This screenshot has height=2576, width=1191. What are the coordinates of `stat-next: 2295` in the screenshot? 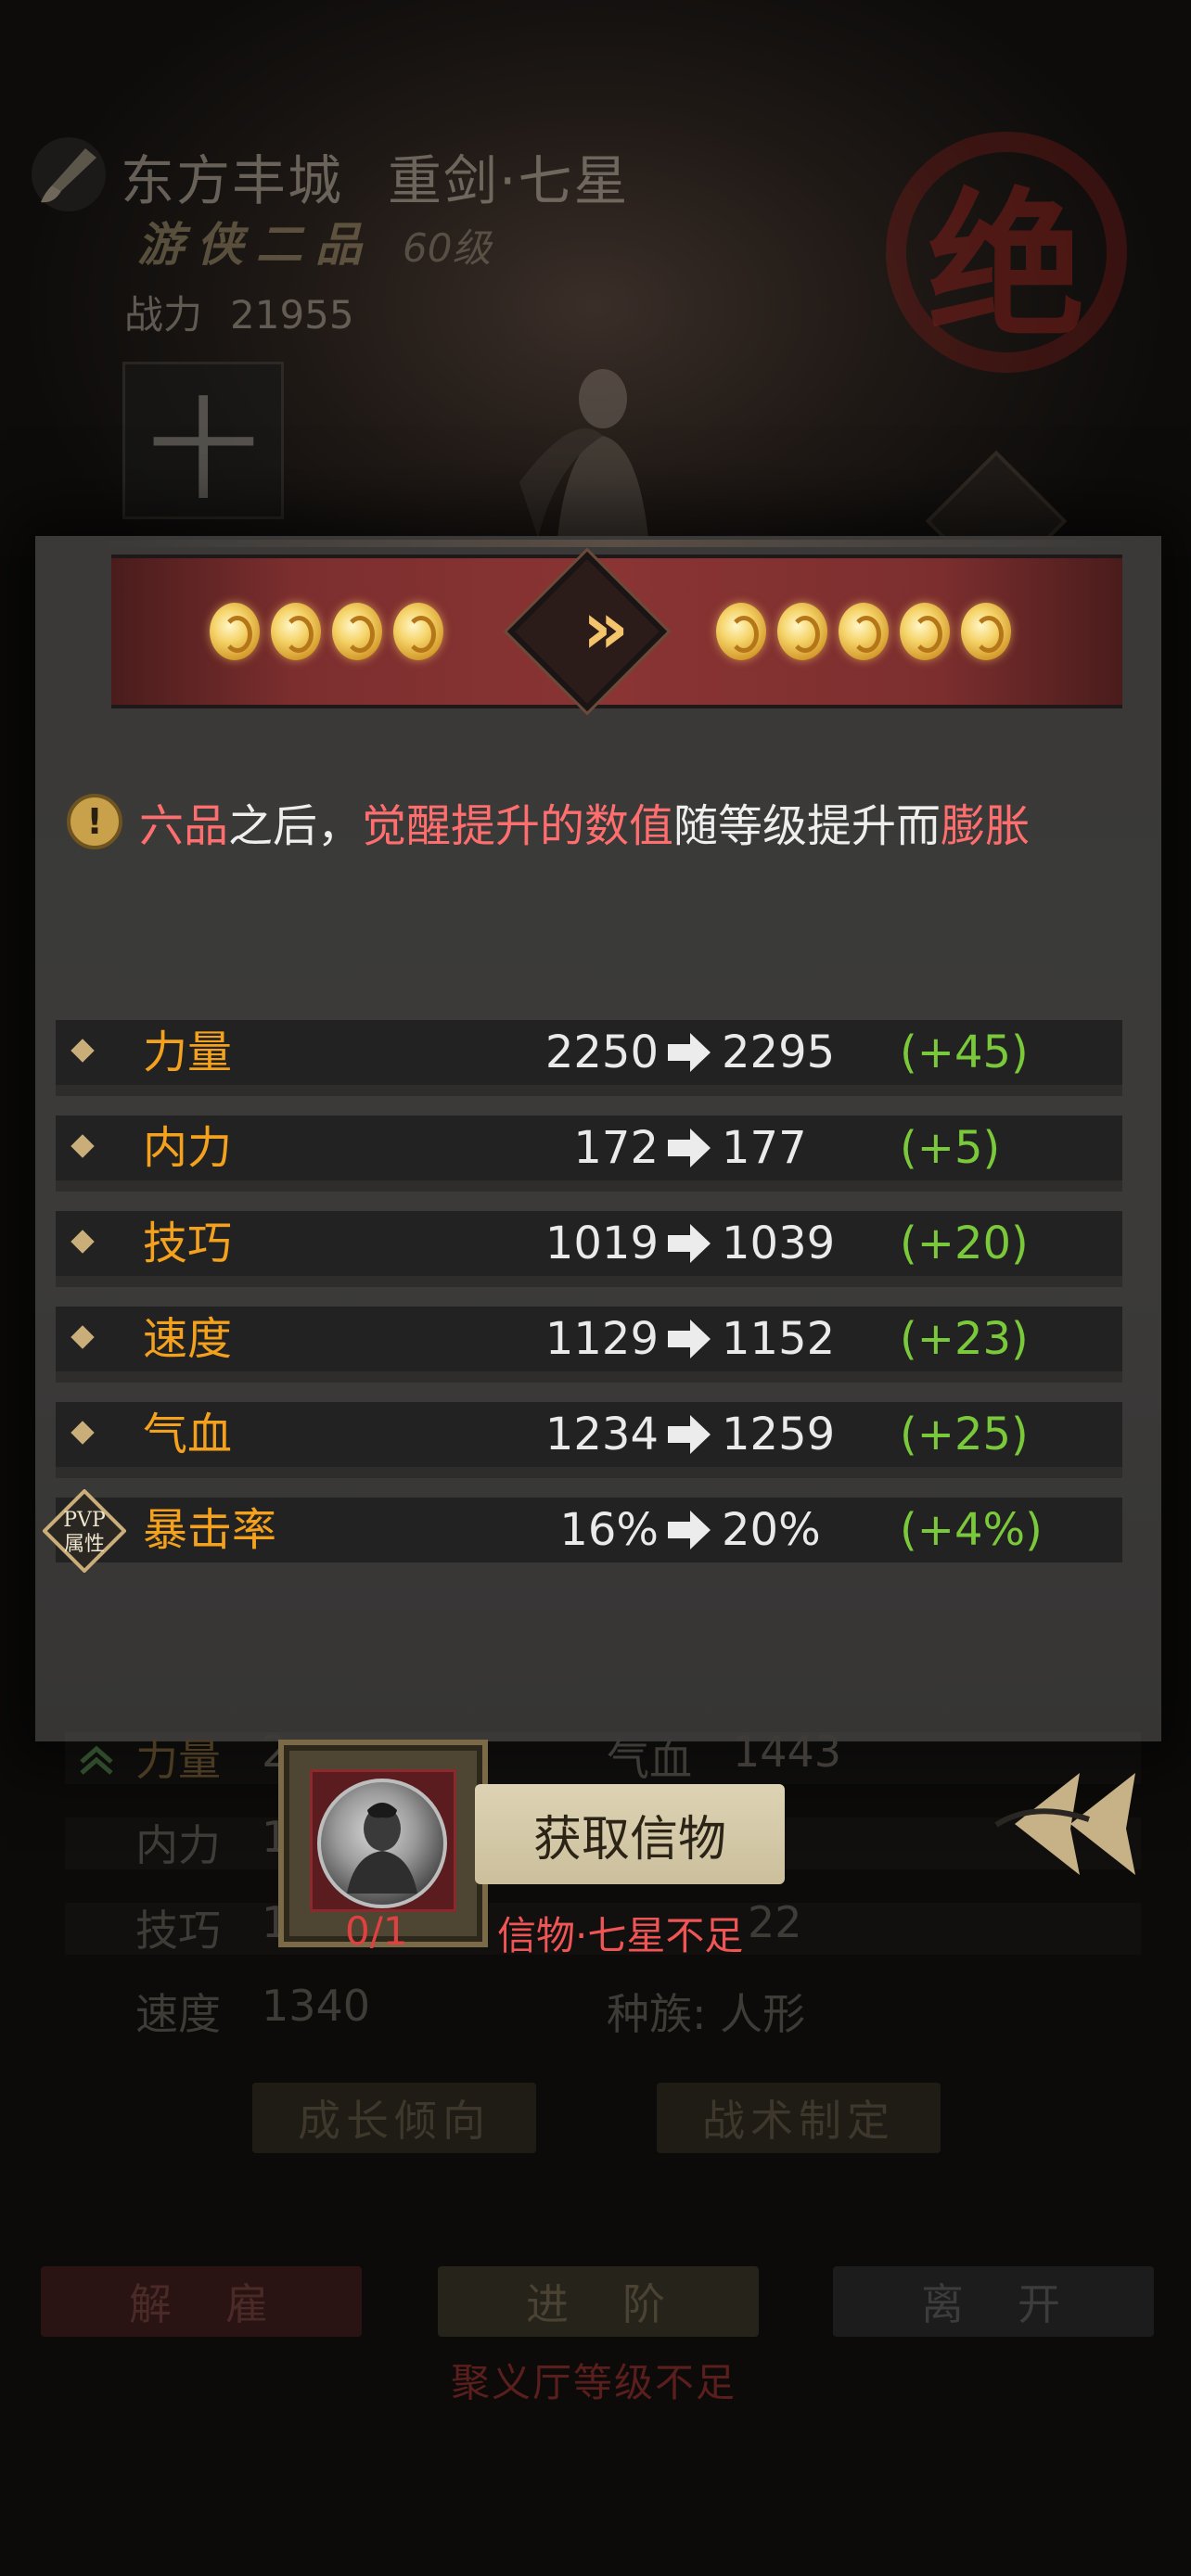 It's located at (779, 1052).